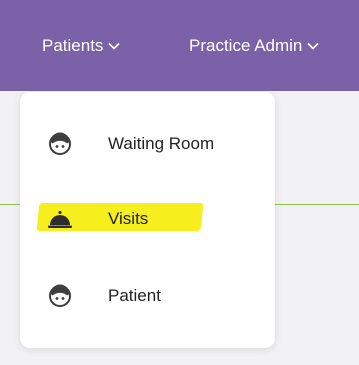  What do you see at coordinates (246, 45) in the screenshot?
I see `nav-practice-admin-label: Practice Admin` at bounding box center [246, 45].